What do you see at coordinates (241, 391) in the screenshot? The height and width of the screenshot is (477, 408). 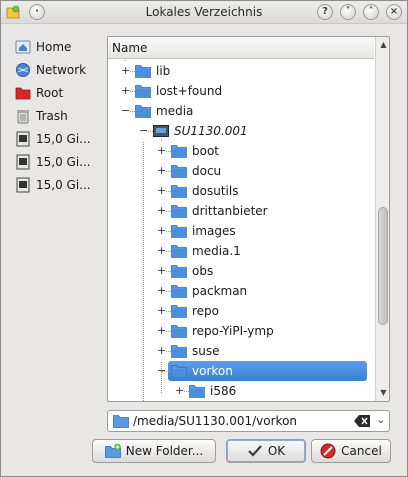 I see `tree-row: + i586` at bounding box center [241, 391].